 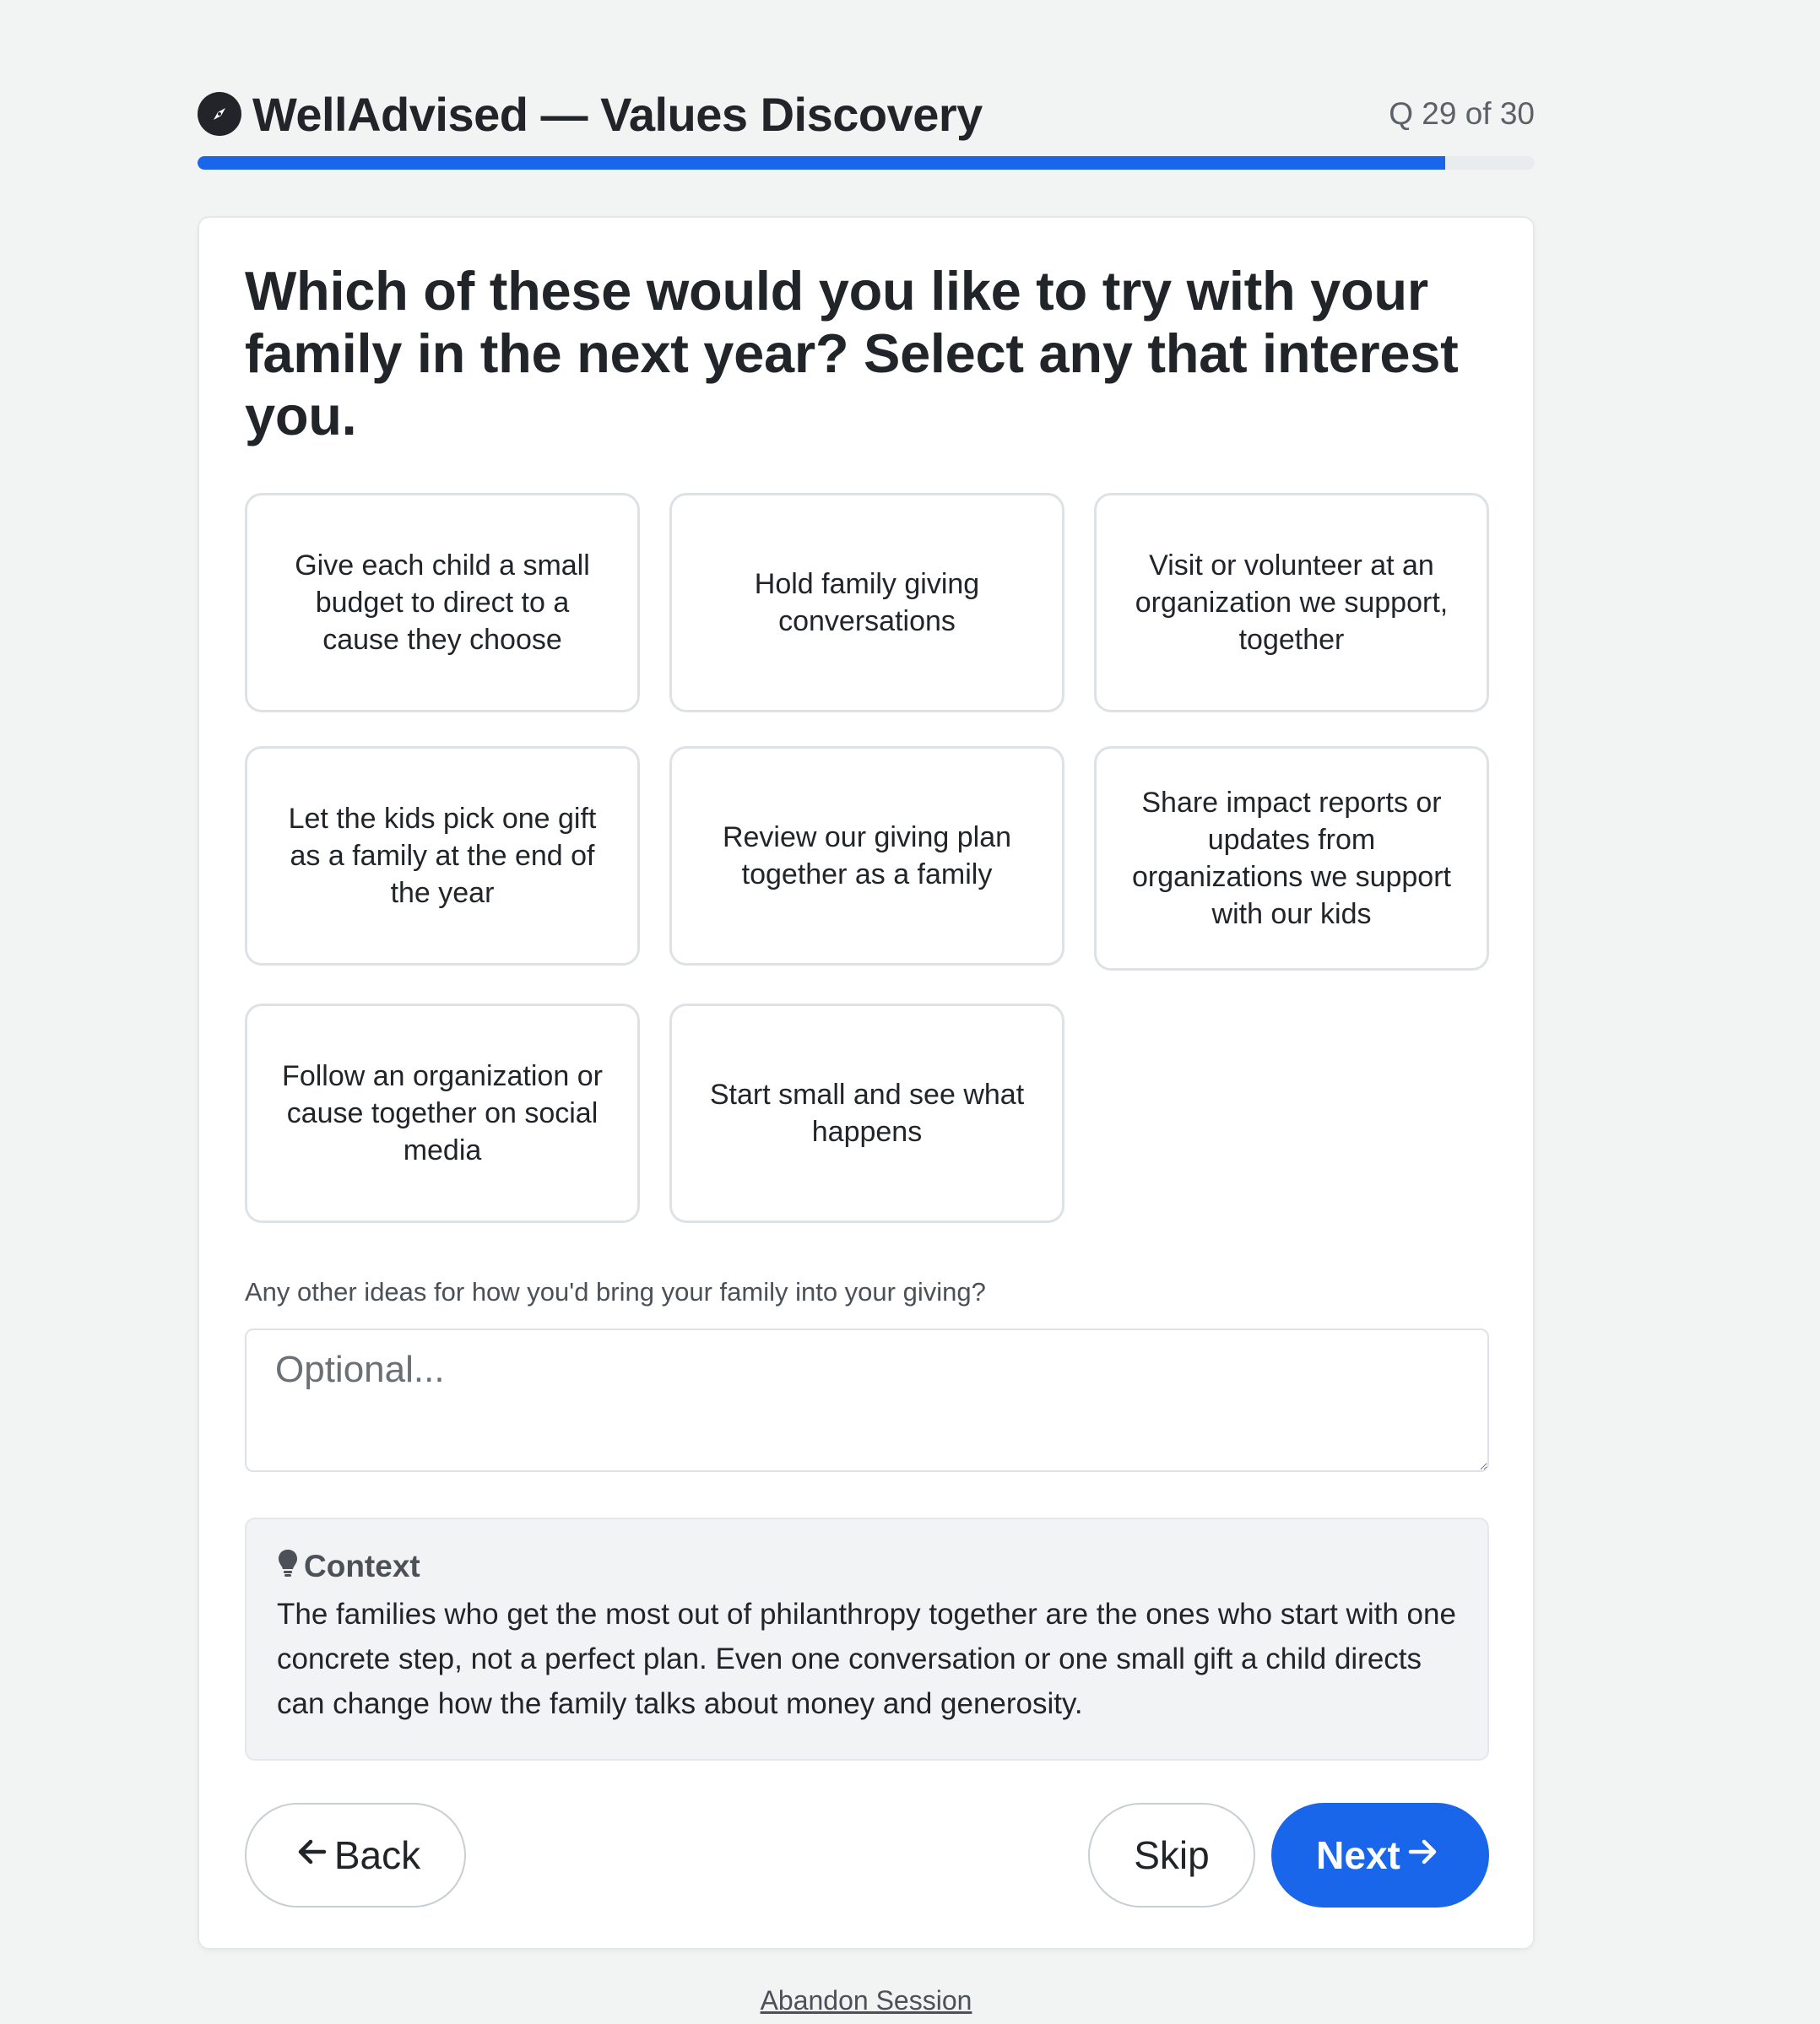 I want to click on next-button: Next, so click(x=1380, y=1855).